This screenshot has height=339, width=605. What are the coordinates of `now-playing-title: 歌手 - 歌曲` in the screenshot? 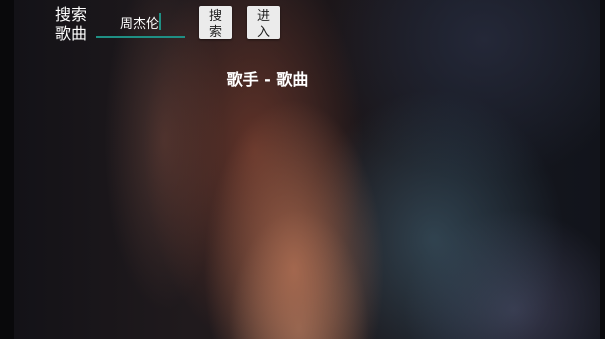 It's located at (302, 78).